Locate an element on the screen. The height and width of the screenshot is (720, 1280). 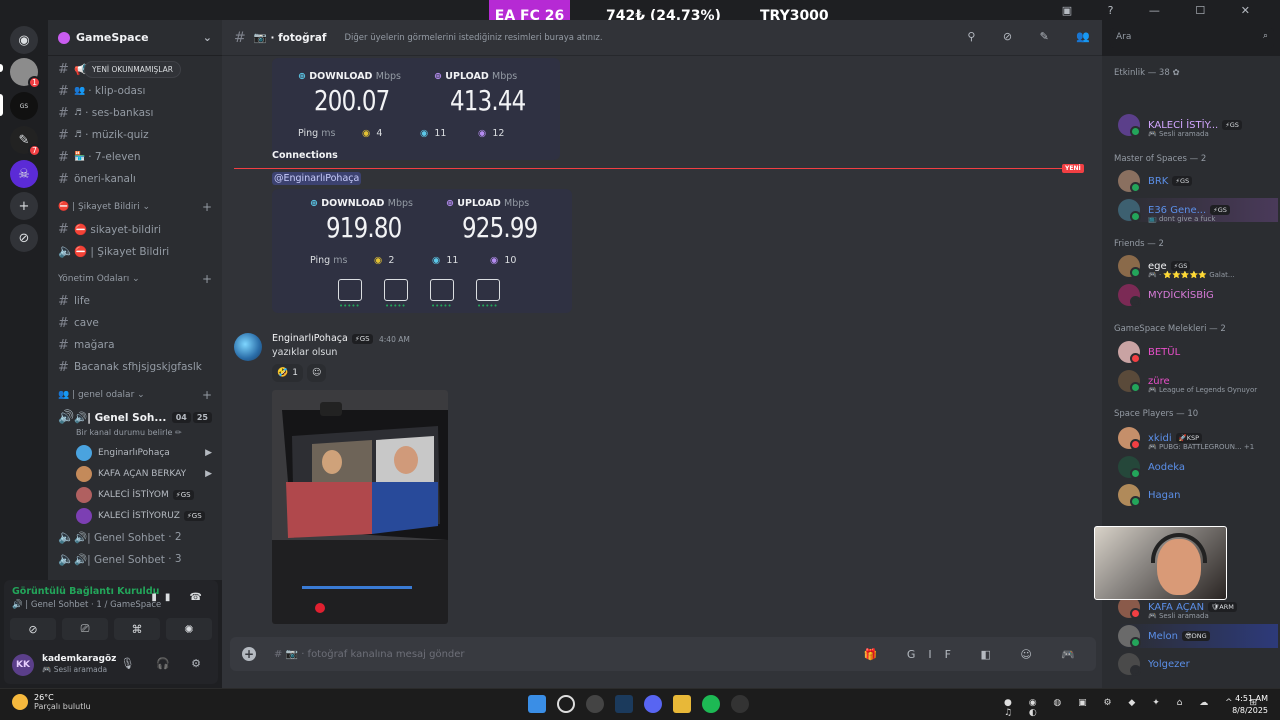
member-item: BETÜL is located at coordinates (1198, 352).